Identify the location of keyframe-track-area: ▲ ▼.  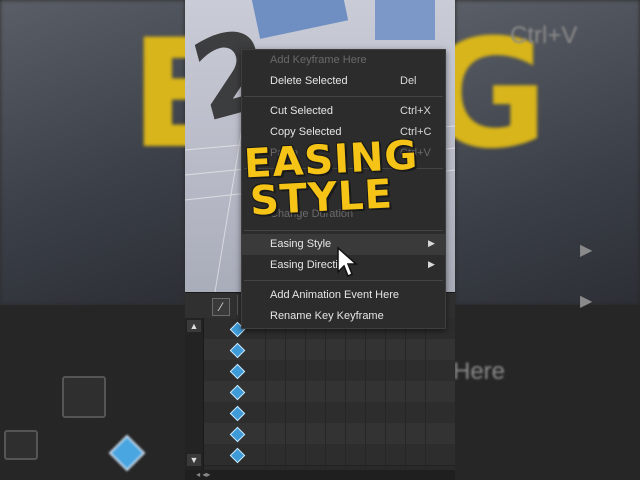
(320, 394).